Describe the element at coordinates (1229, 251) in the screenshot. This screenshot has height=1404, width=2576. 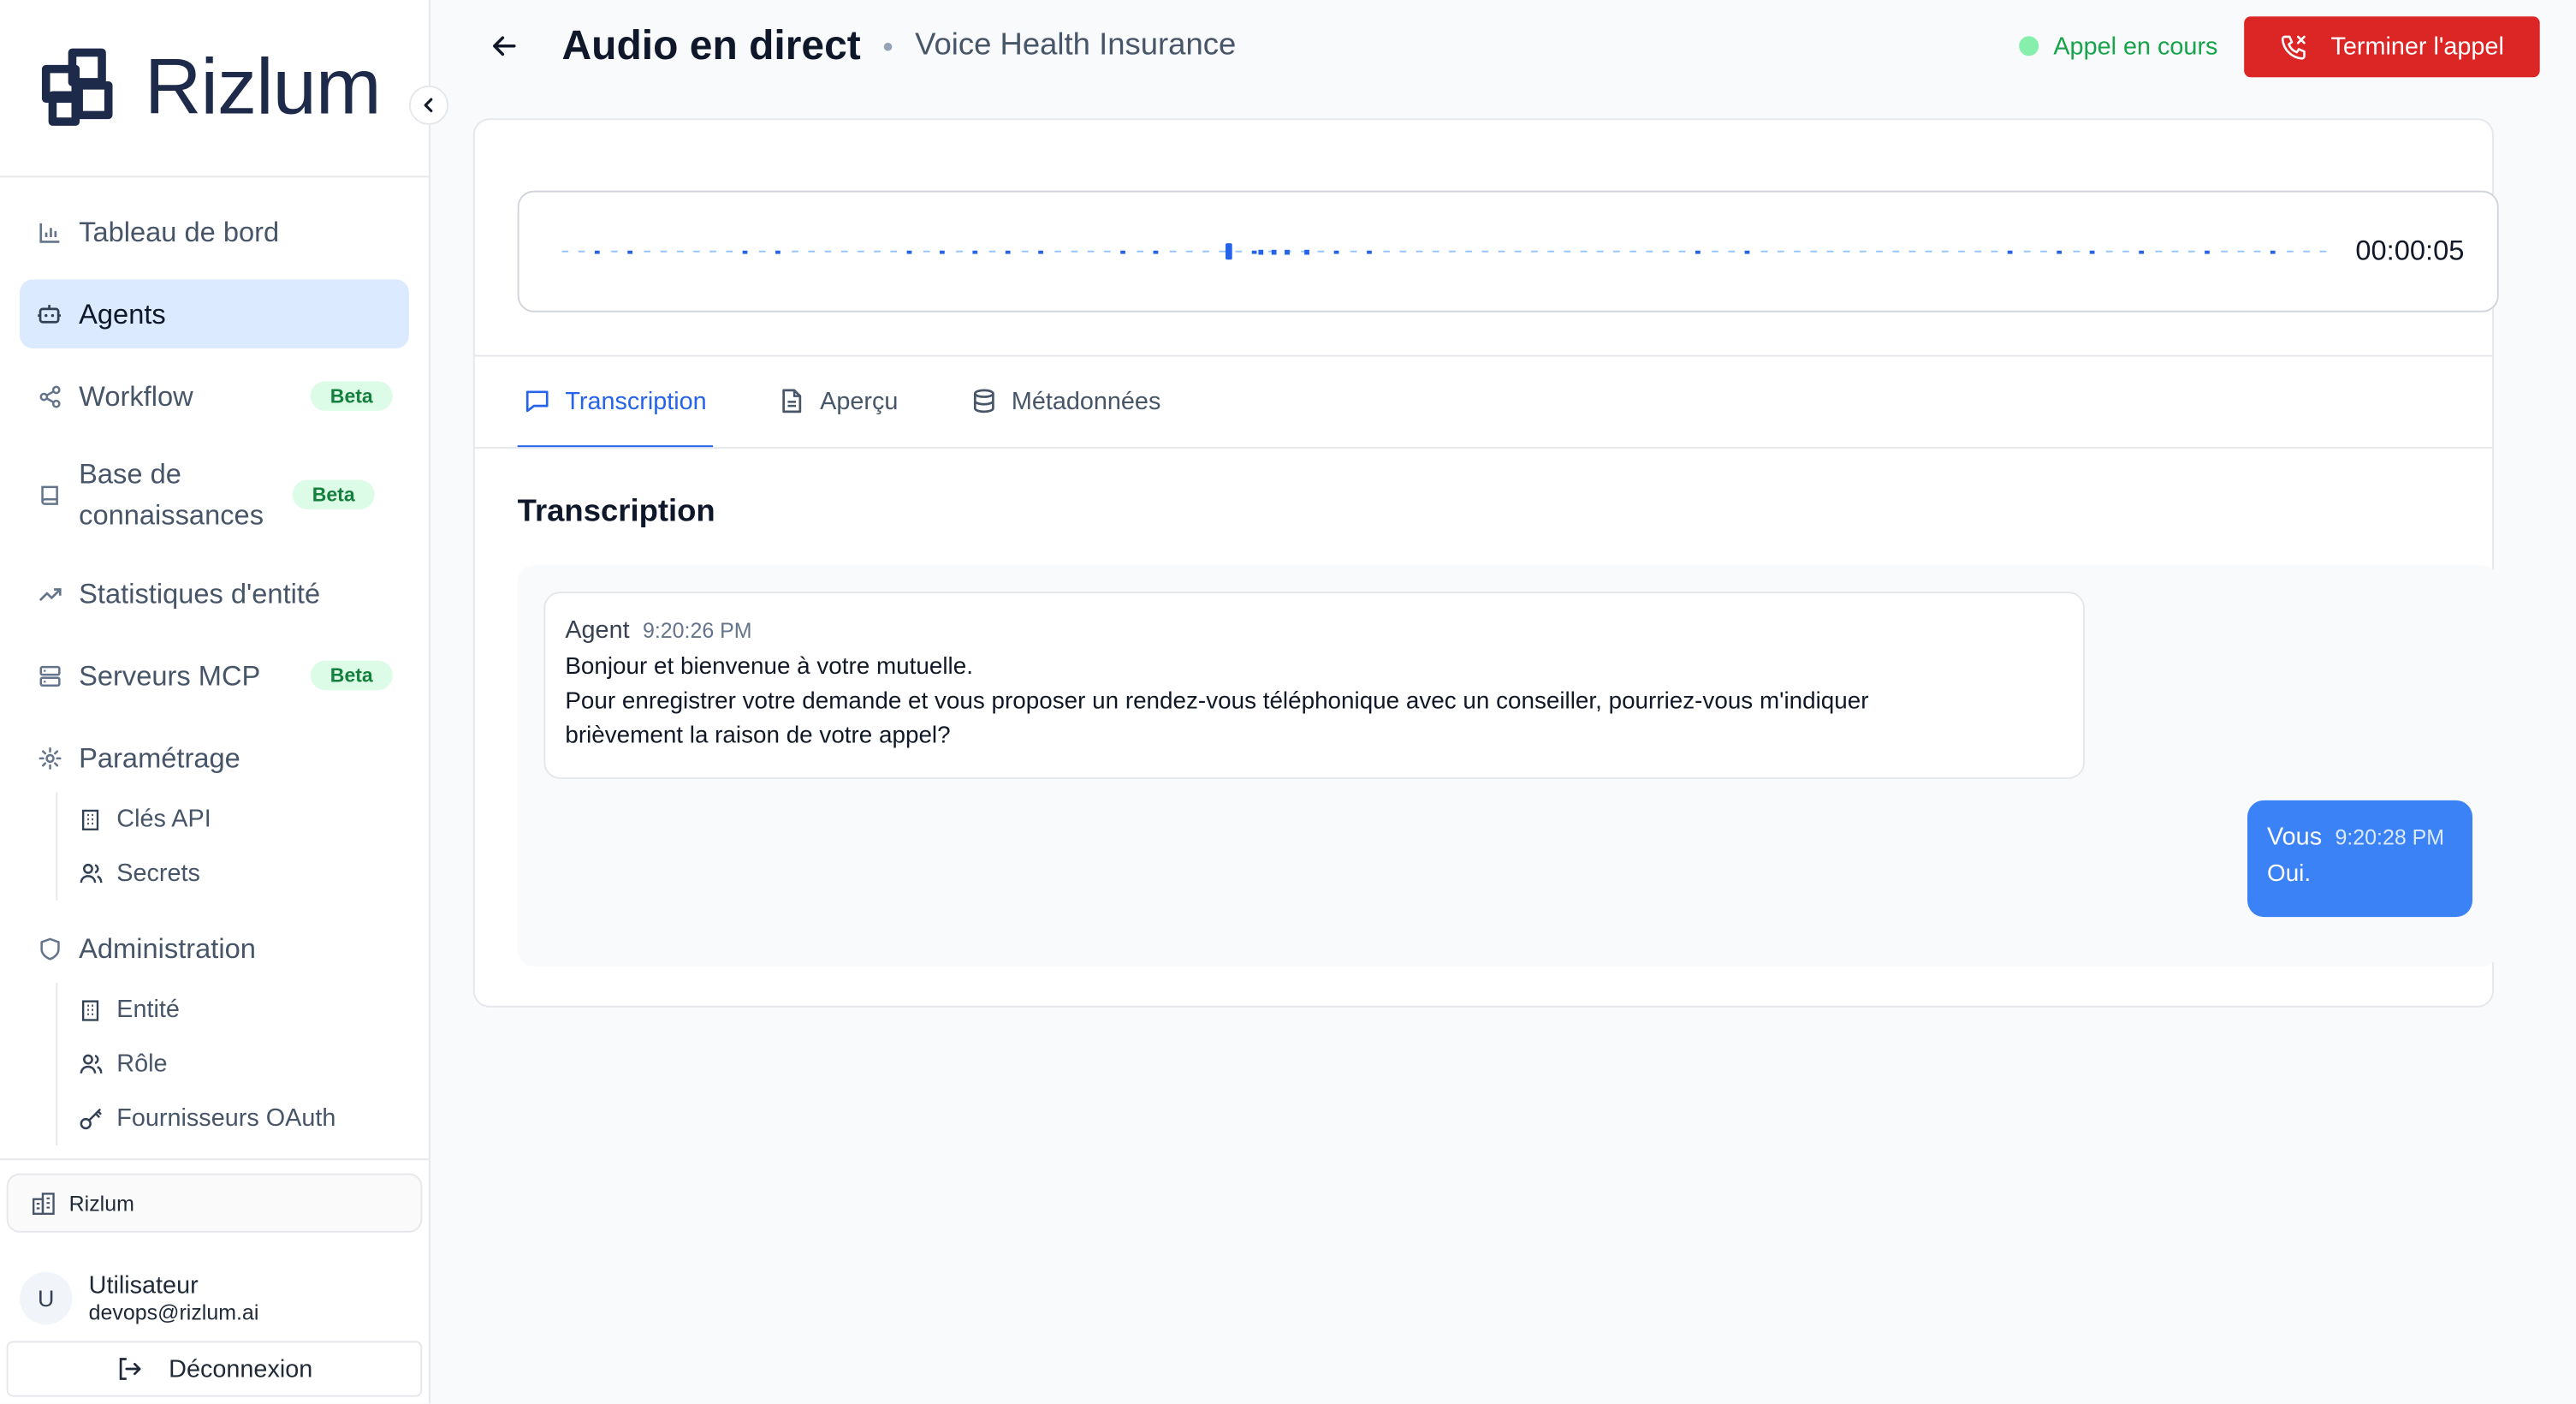
I see `waveform-peak` at that location.